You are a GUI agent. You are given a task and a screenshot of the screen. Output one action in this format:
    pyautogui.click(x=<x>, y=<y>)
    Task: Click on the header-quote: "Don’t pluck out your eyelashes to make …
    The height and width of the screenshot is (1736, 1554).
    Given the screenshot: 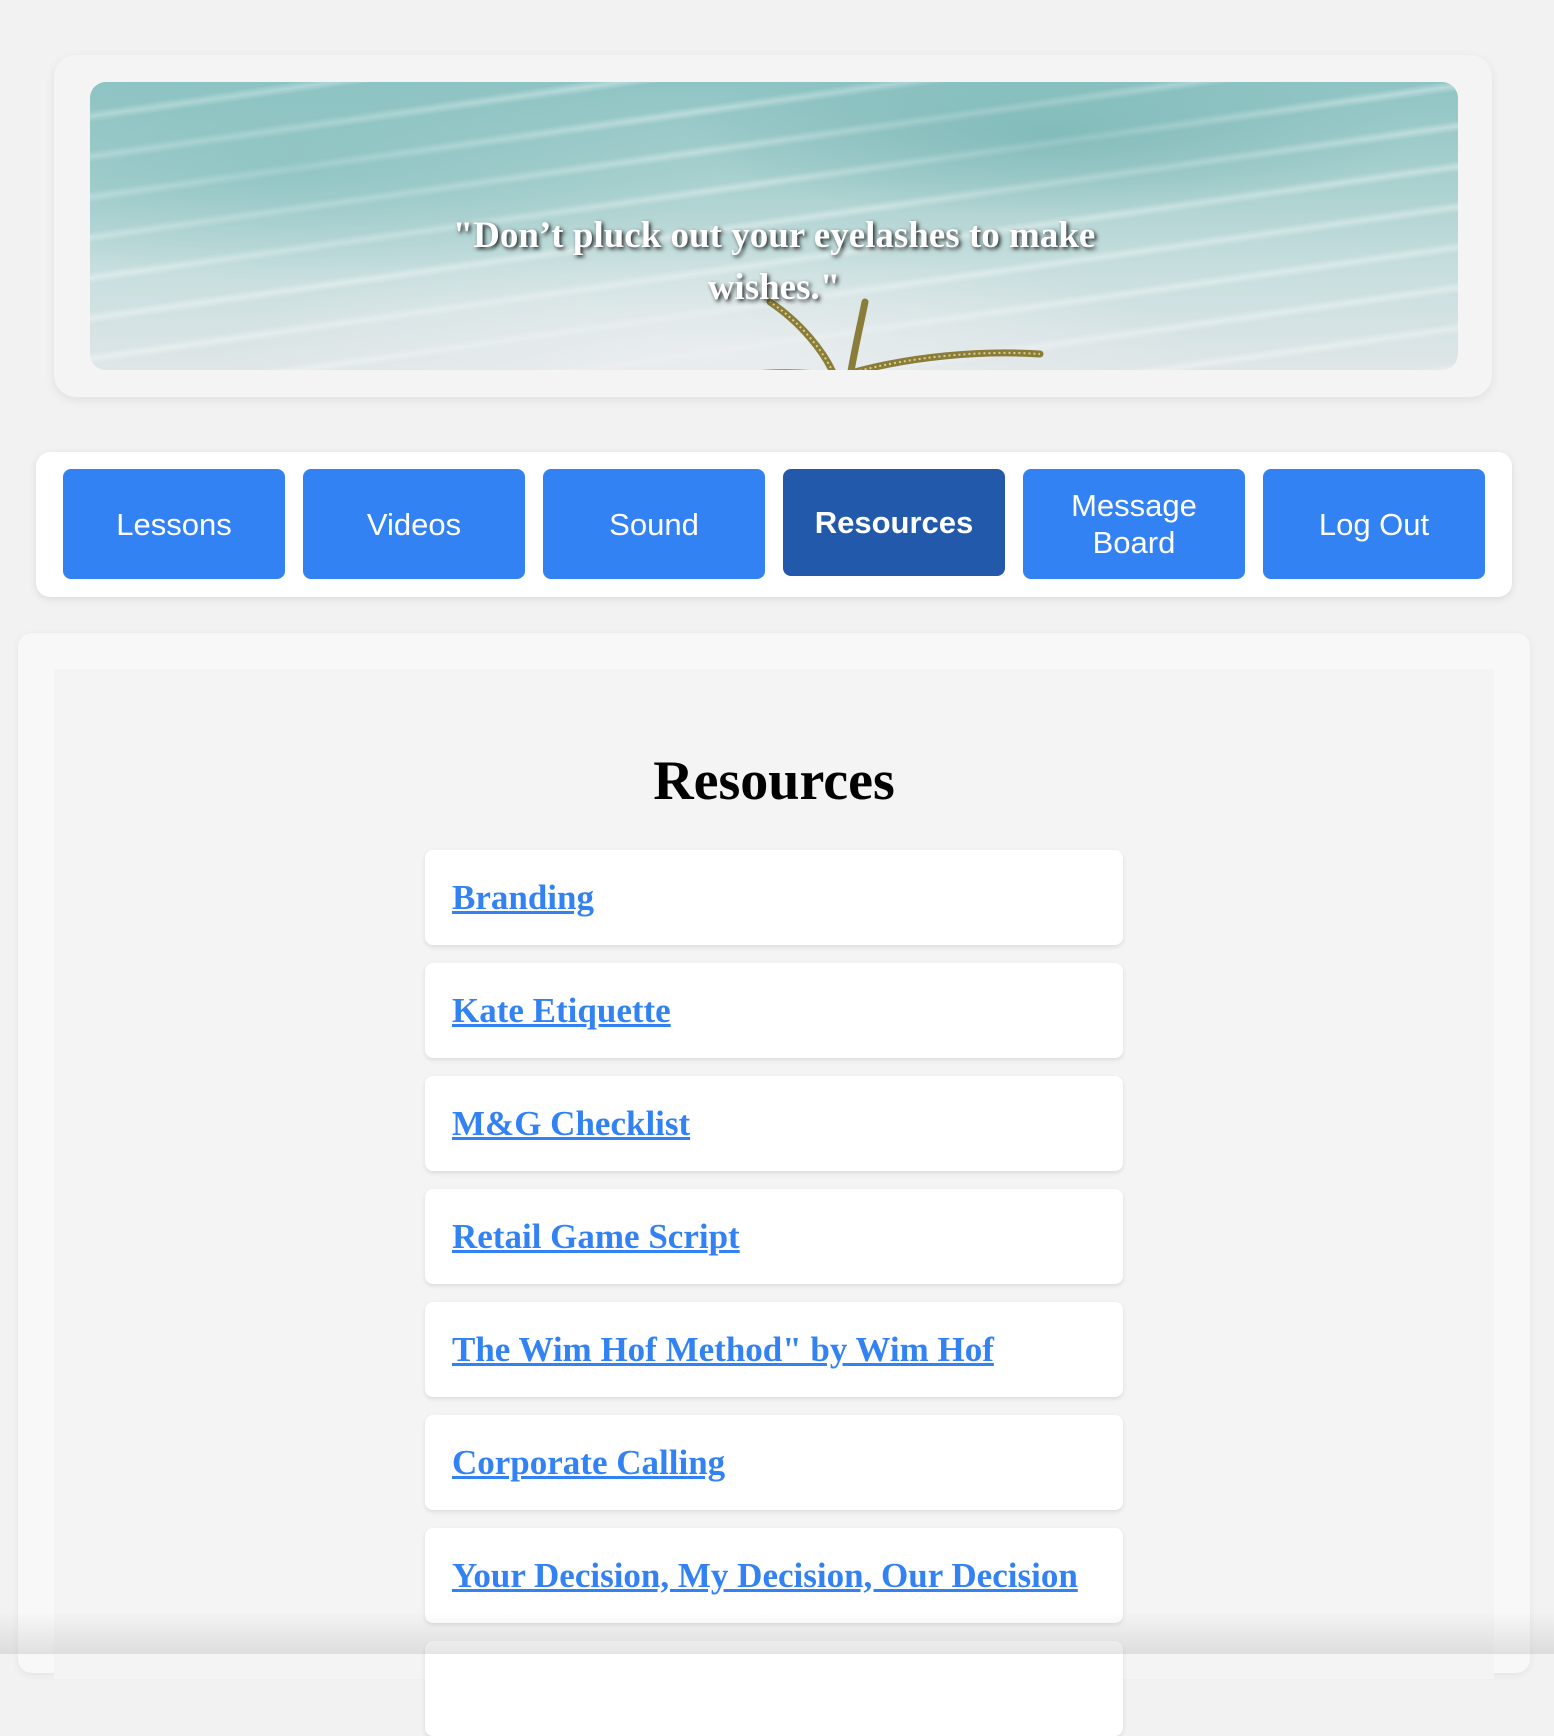 What is the action you would take?
    pyautogui.click(x=774, y=261)
    